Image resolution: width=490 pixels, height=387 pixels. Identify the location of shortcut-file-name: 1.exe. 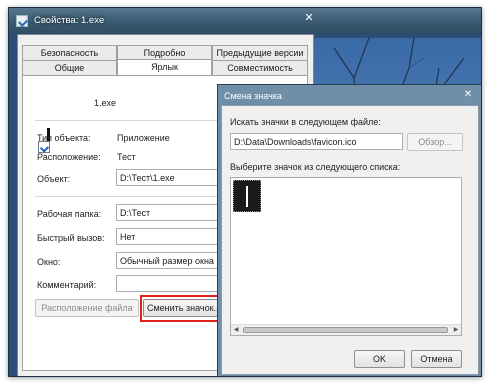
(105, 103).